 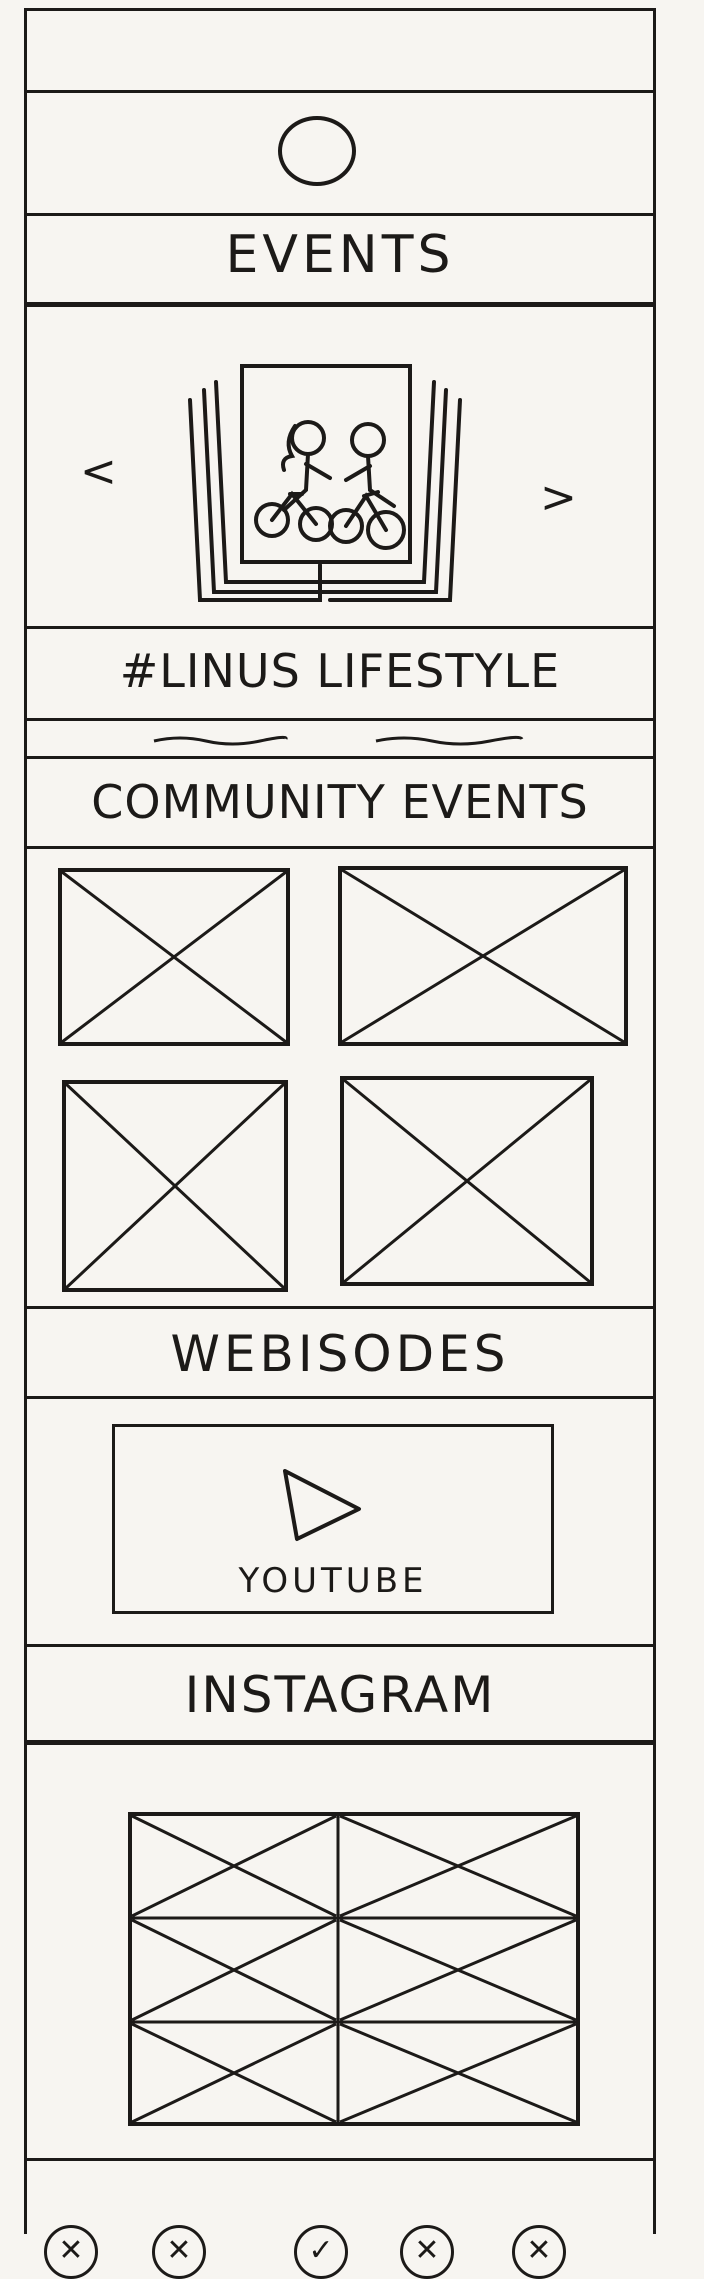 What do you see at coordinates (558, 498) in the screenshot?
I see `carousel-next-button: >` at bounding box center [558, 498].